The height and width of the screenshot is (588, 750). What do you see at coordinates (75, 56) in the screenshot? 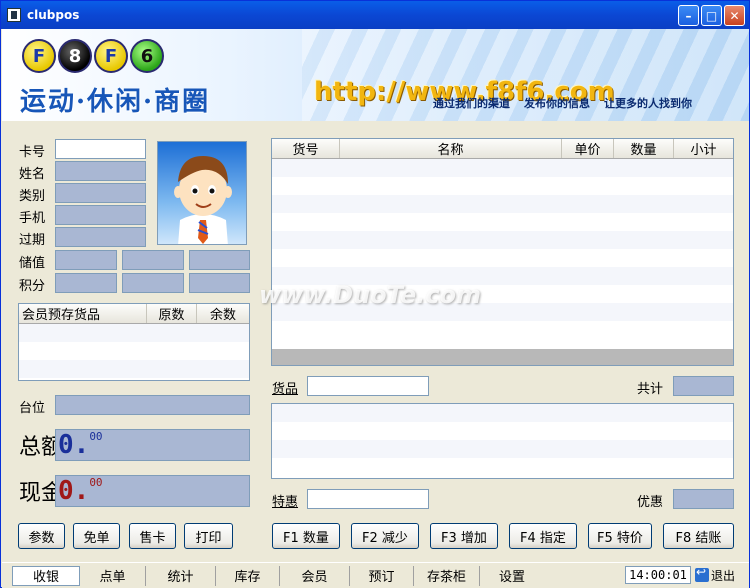
I see `logo-ball: 8` at bounding box center [75, 56].